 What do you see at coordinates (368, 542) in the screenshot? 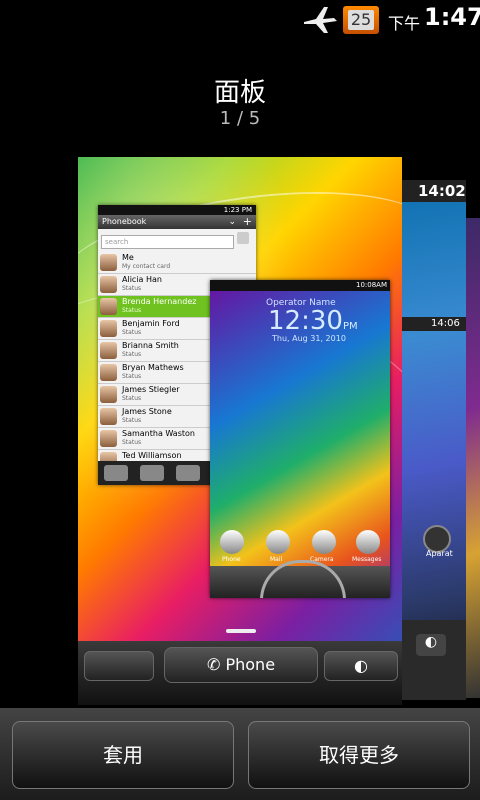
I see `messages-icon` at bounding box center [368, 542].